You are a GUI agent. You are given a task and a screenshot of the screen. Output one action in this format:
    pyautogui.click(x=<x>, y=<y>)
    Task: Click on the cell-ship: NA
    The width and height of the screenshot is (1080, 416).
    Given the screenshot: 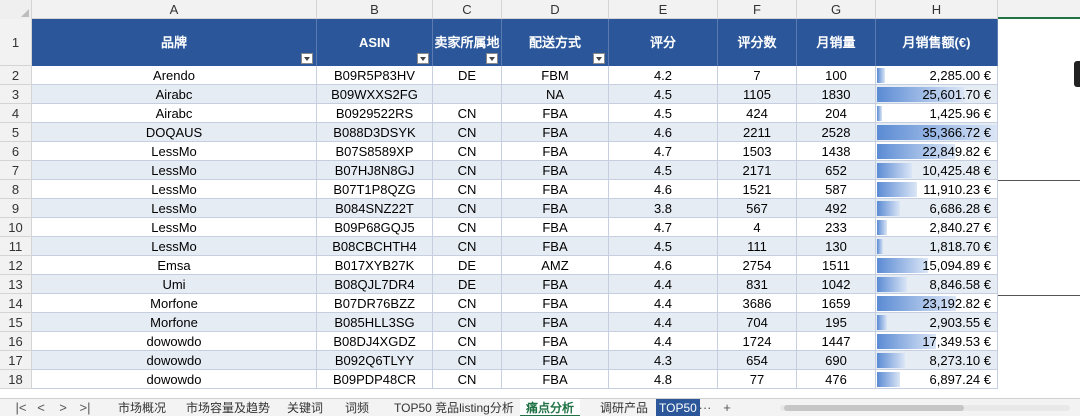 What is the action you would take?
    pyautogui.click(x=555, y=94)
    